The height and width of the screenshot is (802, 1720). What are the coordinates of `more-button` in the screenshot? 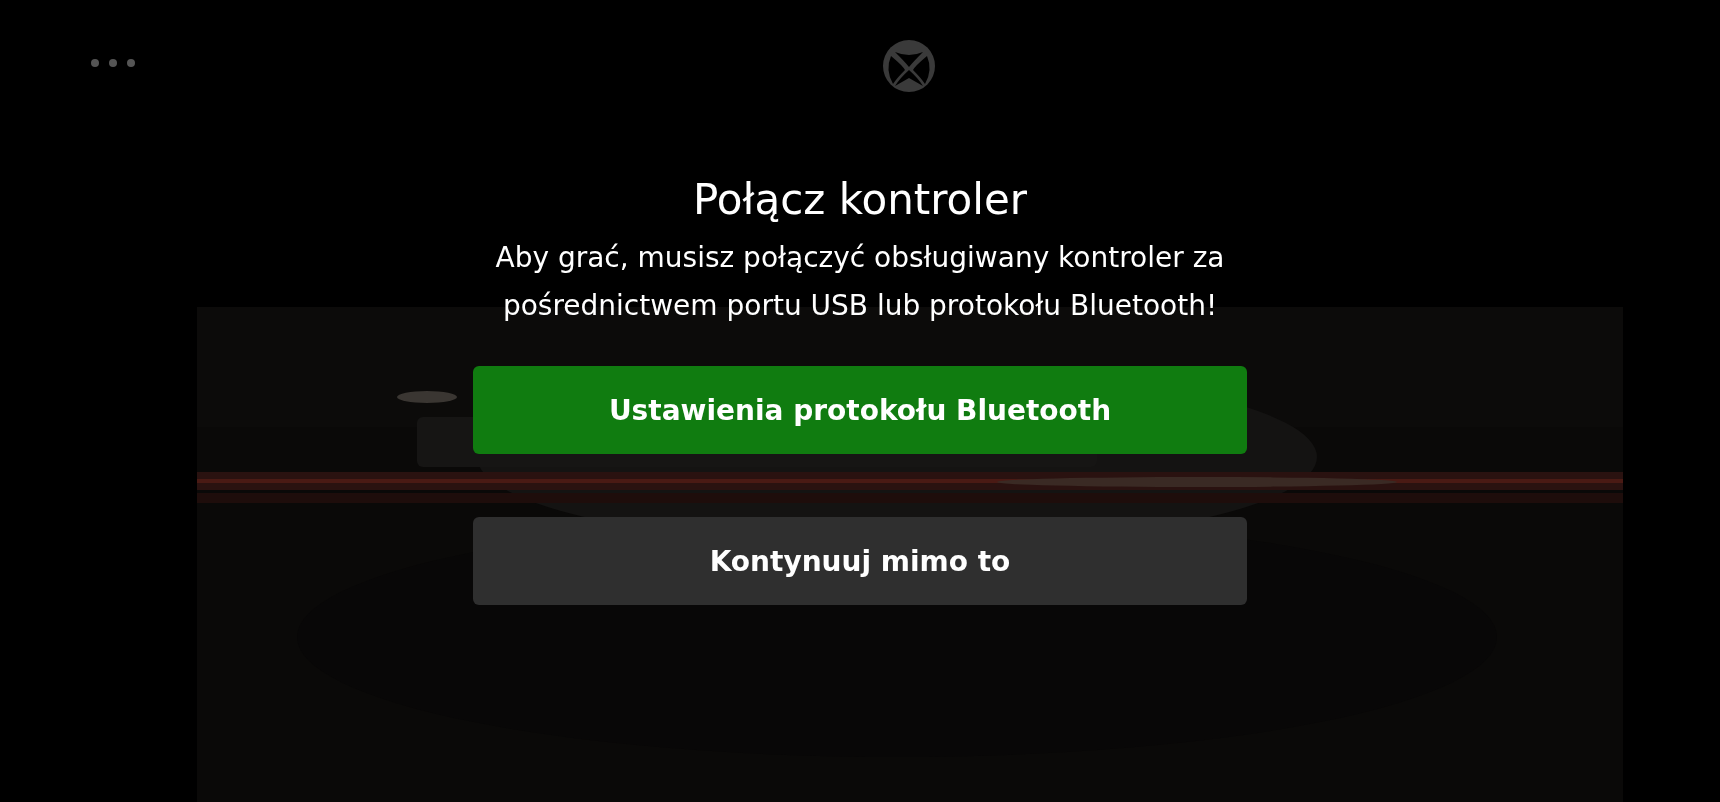 It's located at (113, 63).